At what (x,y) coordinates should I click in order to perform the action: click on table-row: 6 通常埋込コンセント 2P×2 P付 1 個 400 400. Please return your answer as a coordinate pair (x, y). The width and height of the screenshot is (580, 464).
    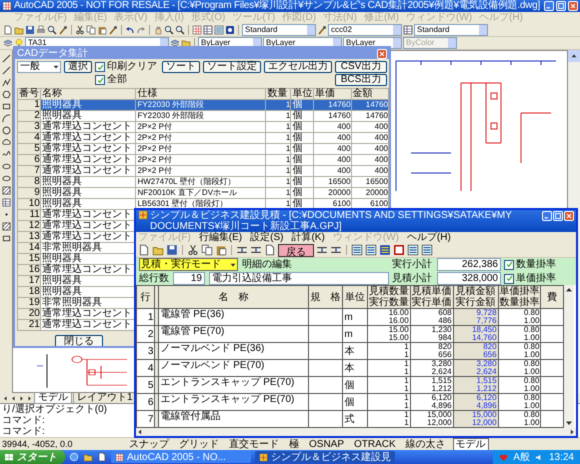
    Looking at the image, I should click on (203, 160).